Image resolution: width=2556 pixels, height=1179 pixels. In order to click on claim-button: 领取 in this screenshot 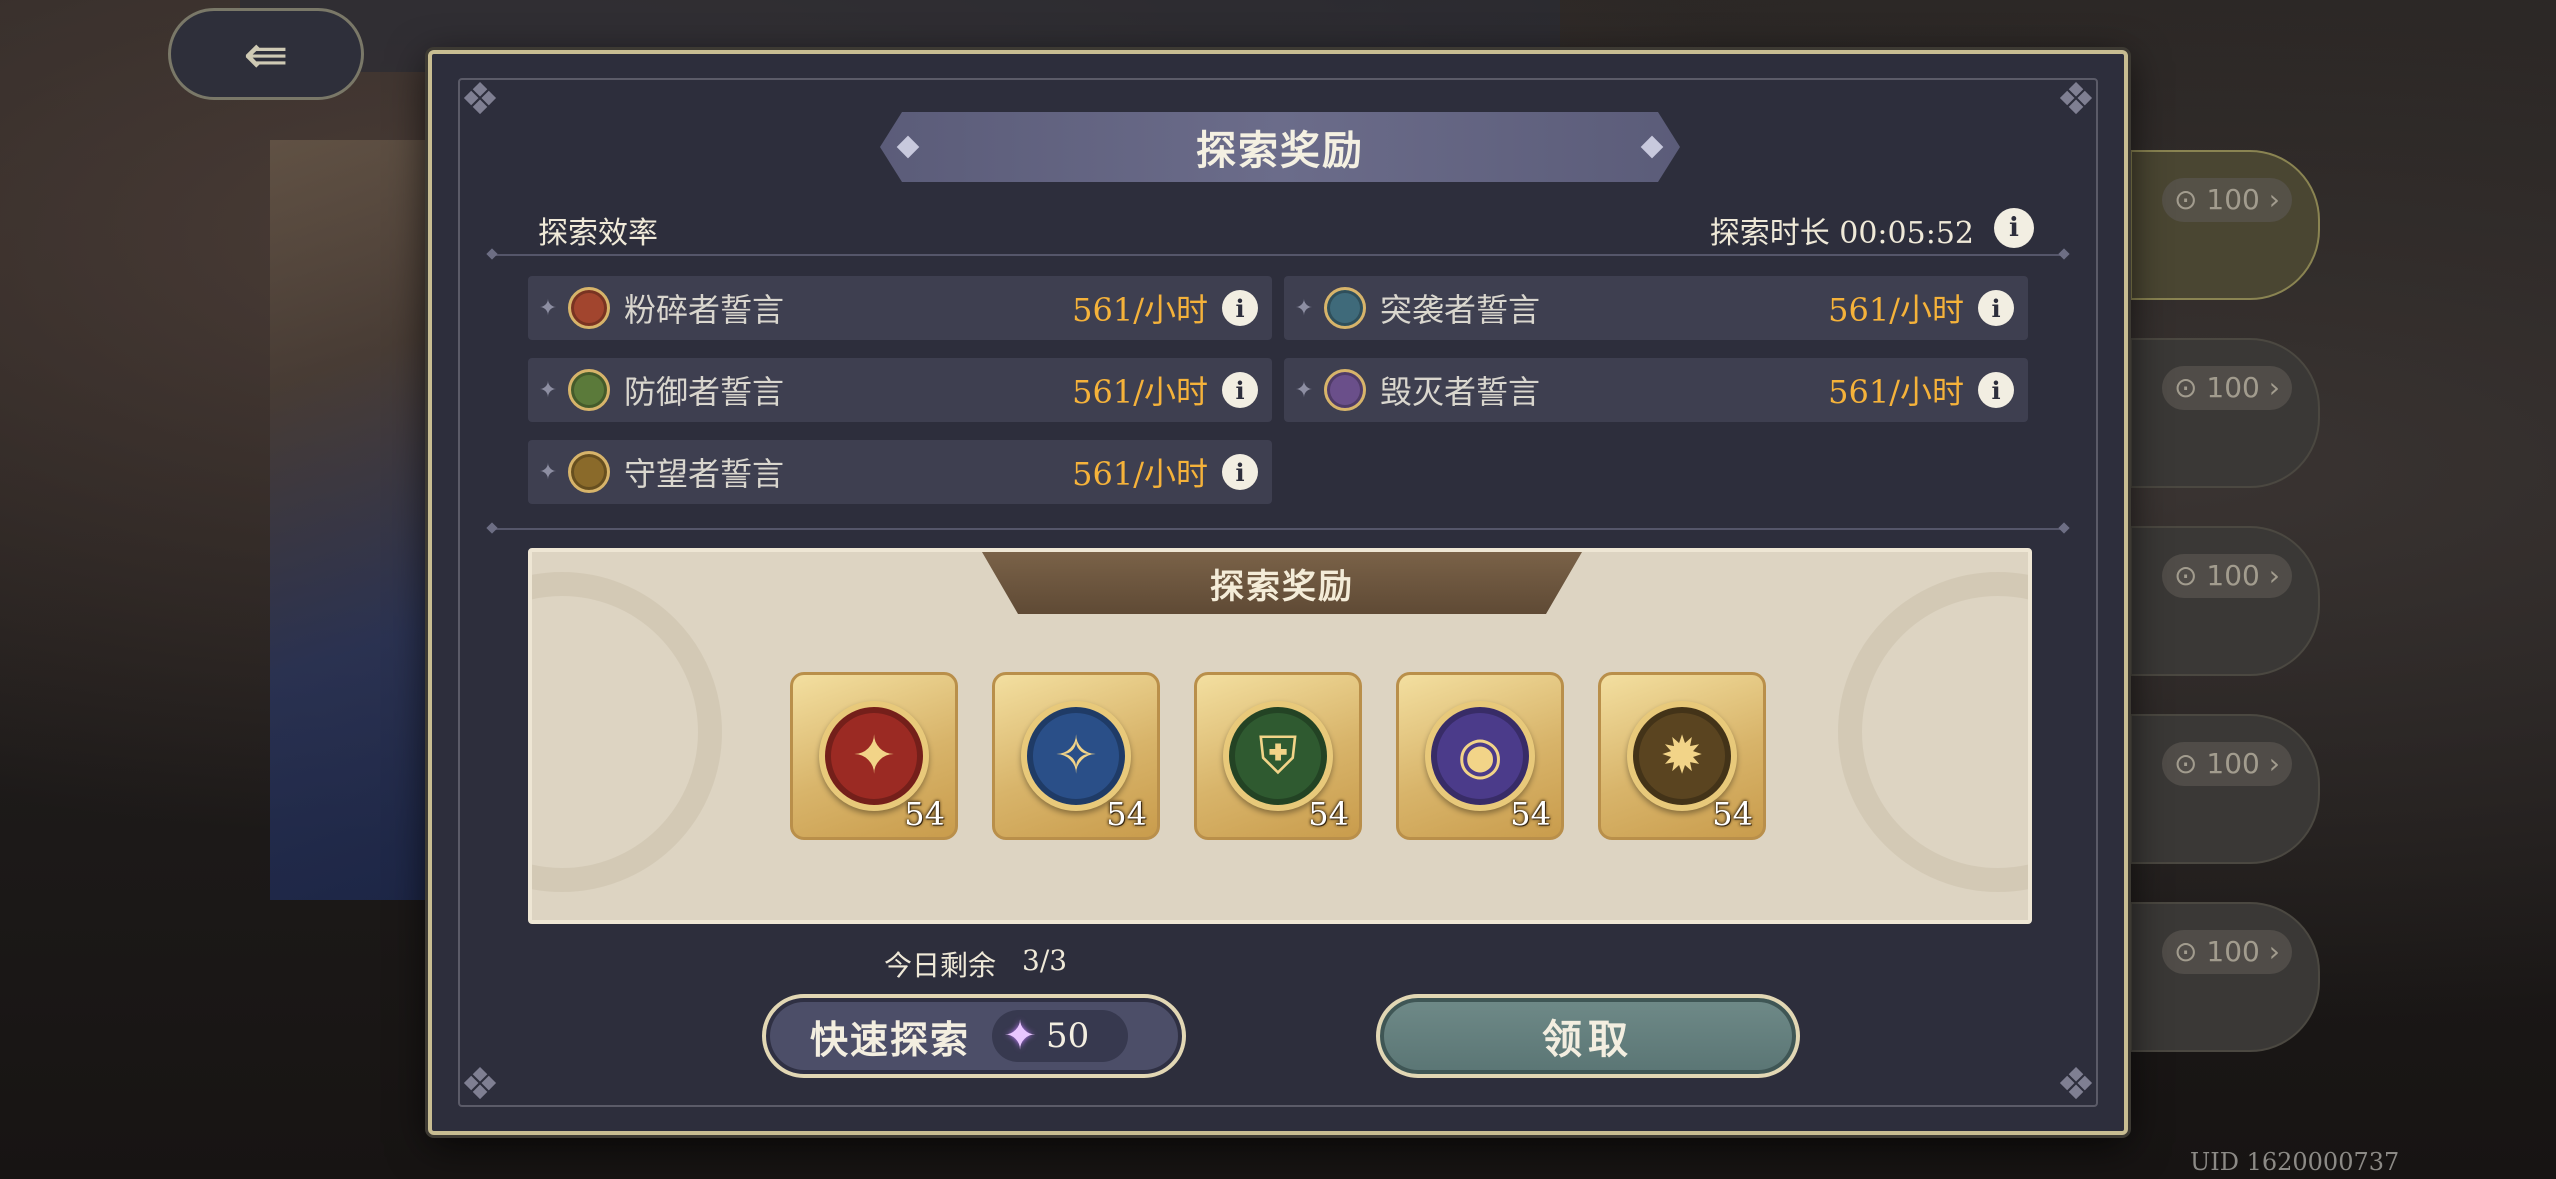, I will do `click(1588, 1036)`.